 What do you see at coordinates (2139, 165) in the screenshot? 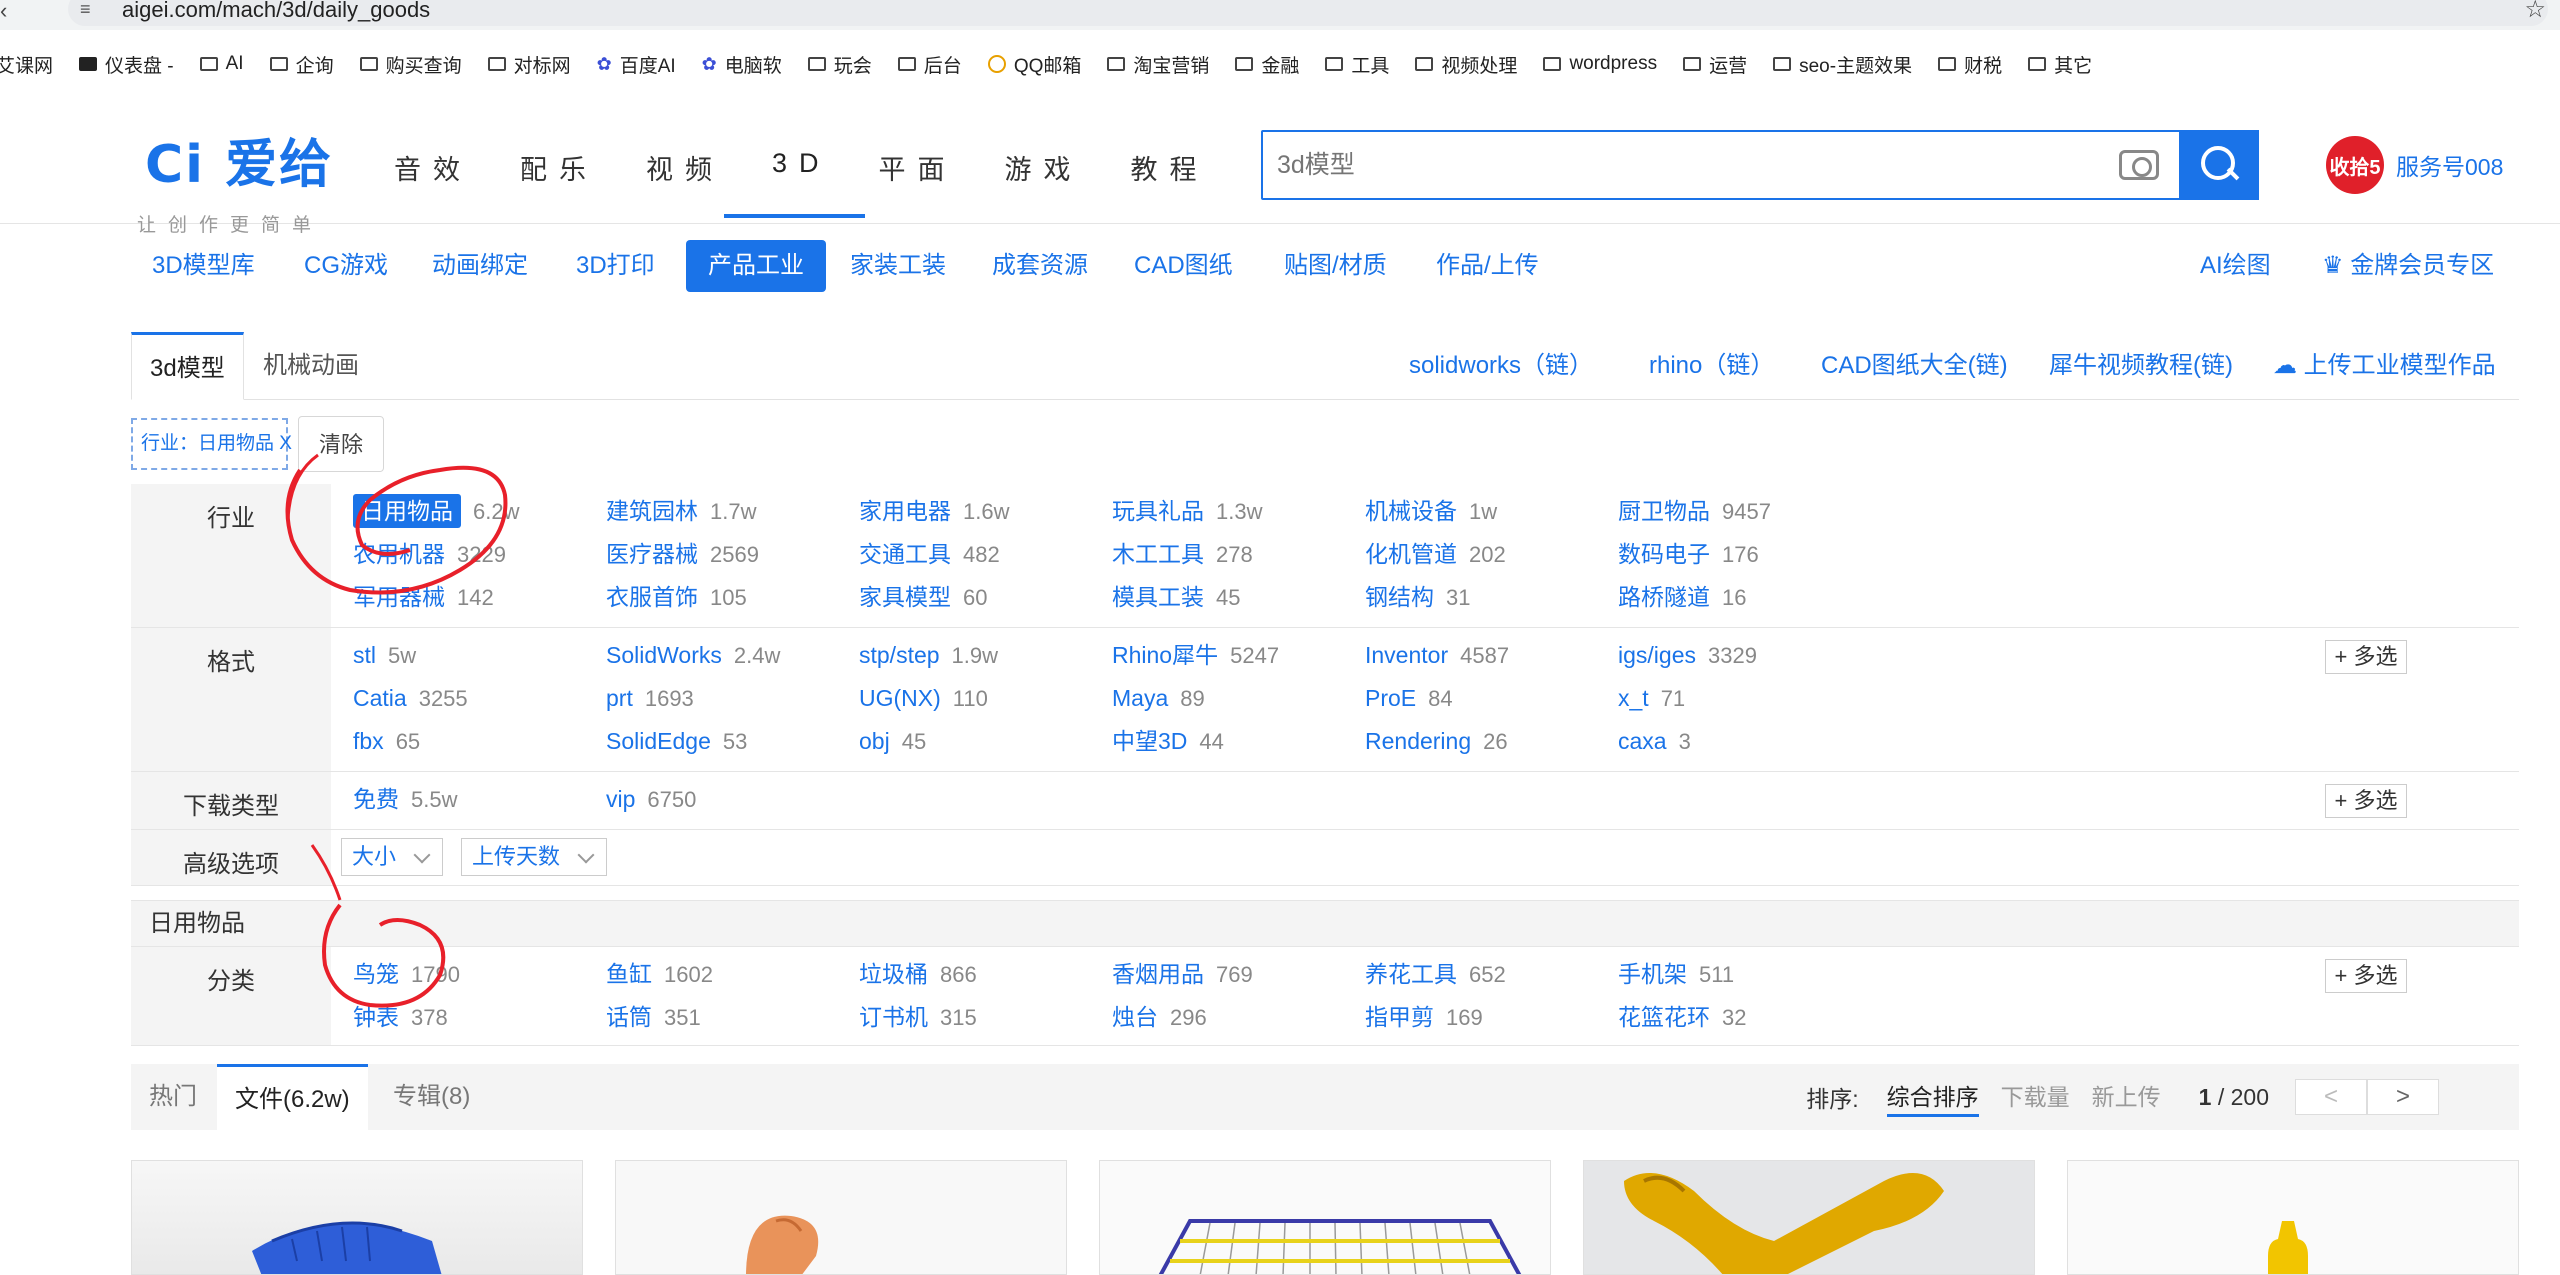
I see `camera-icon` at bounding box center [2139, 165].